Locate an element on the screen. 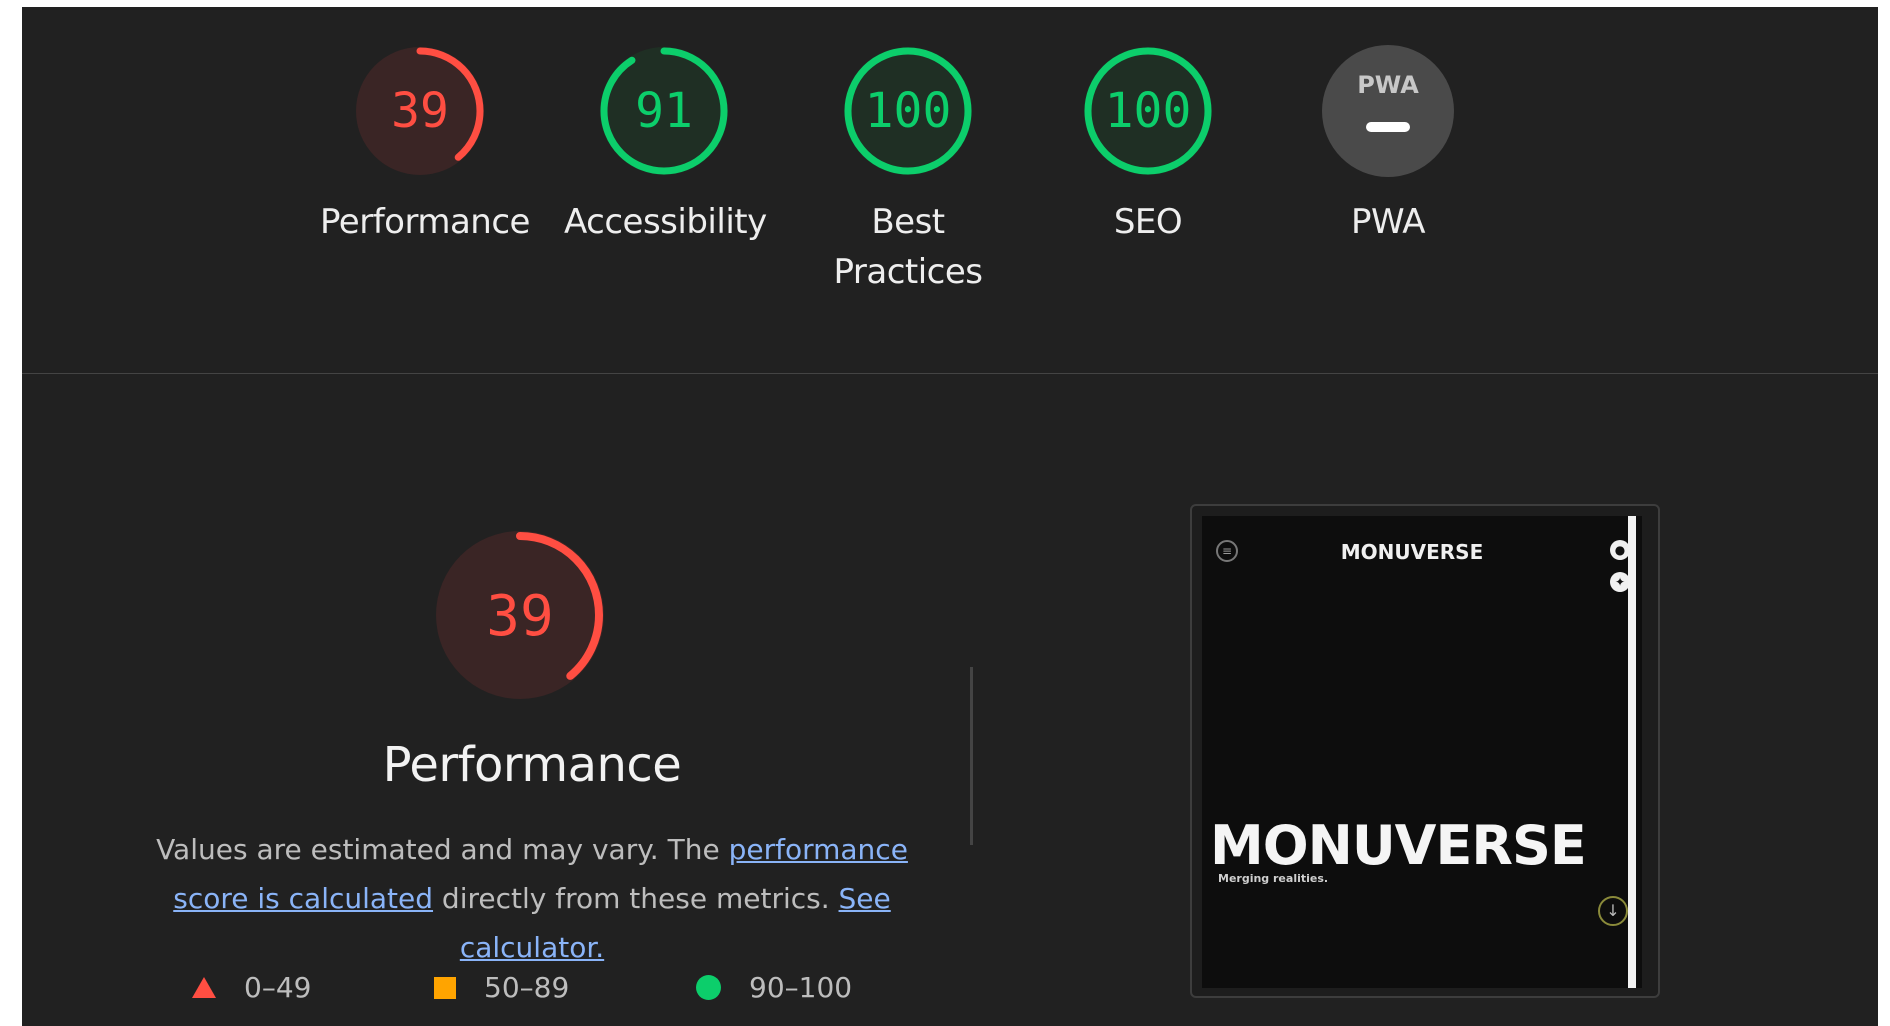 The height and width of the screenshot is (1026, 1890). circle-icon is located at coordinates (708, 987).